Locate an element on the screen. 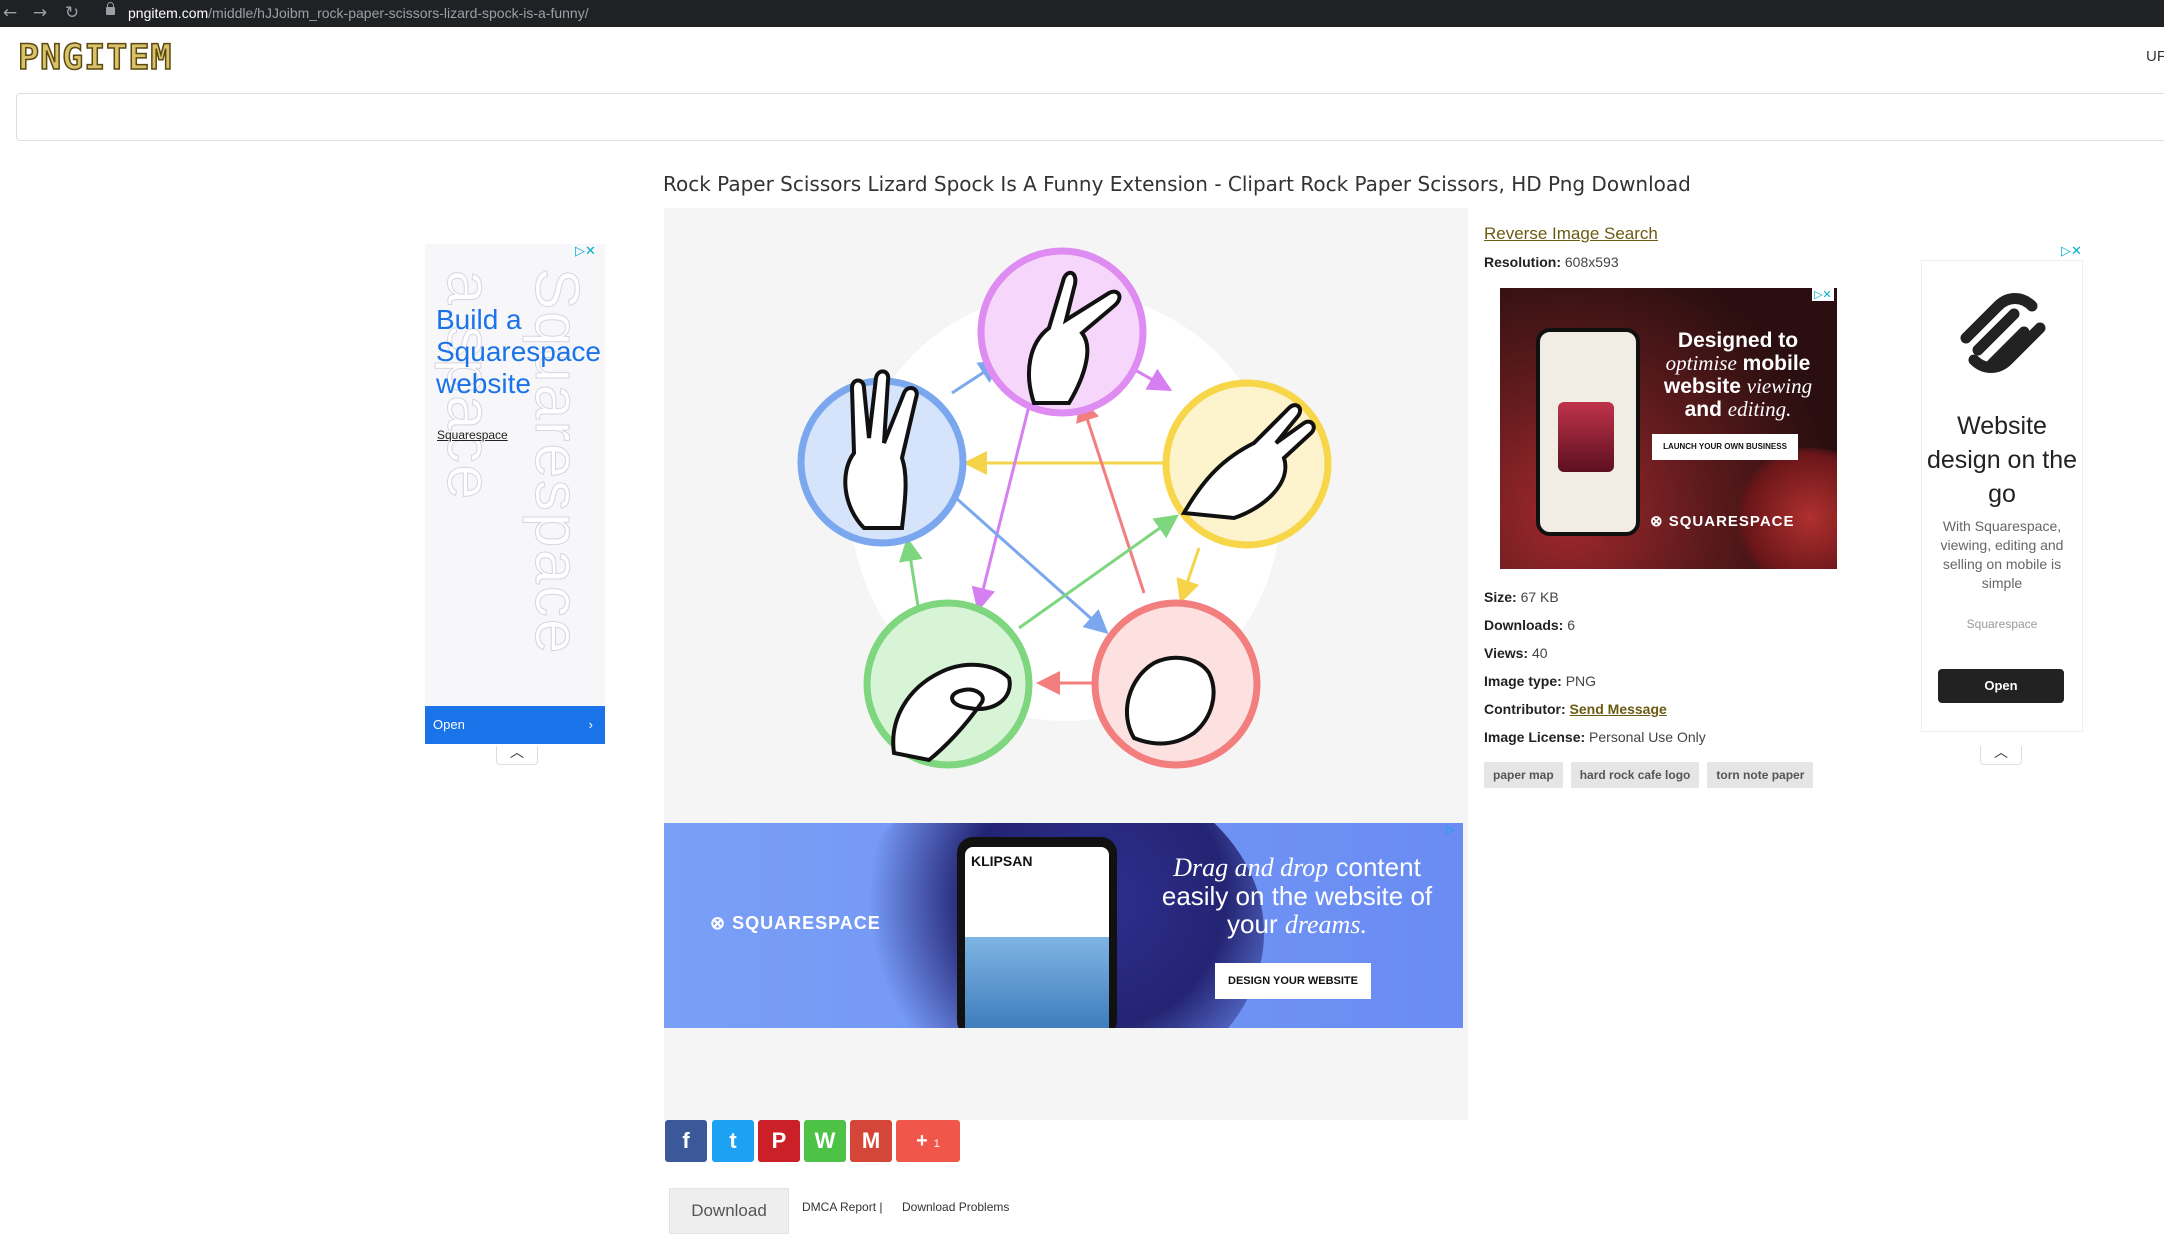  squarespace-logo-icon is located at coordinates (2003, 333).